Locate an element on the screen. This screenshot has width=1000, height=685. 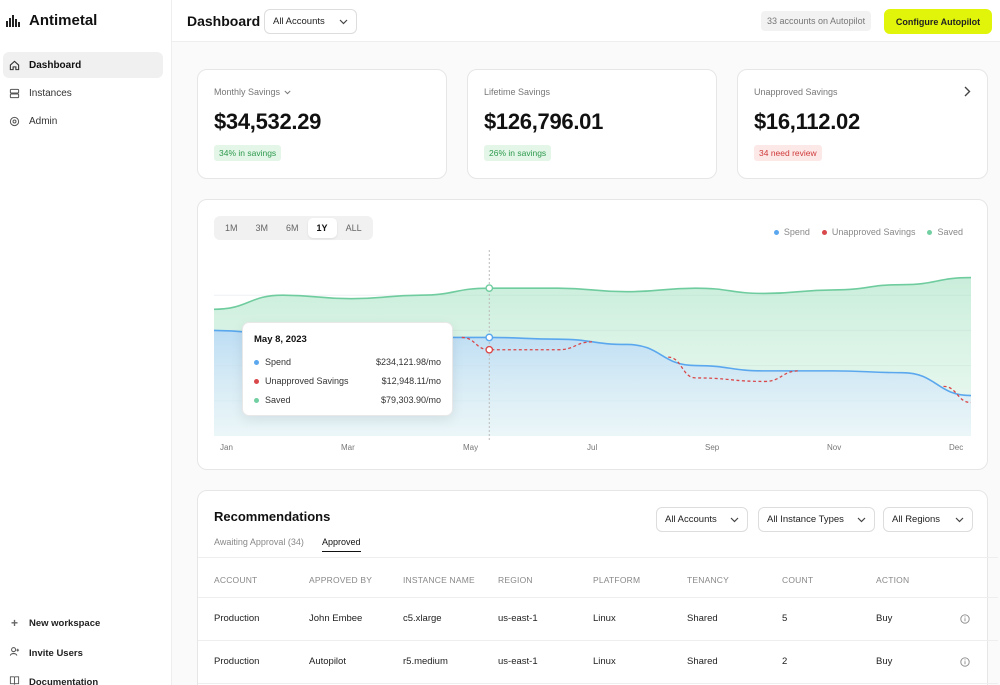
regions-filter: All Regions is located at coordinates (928, 519).